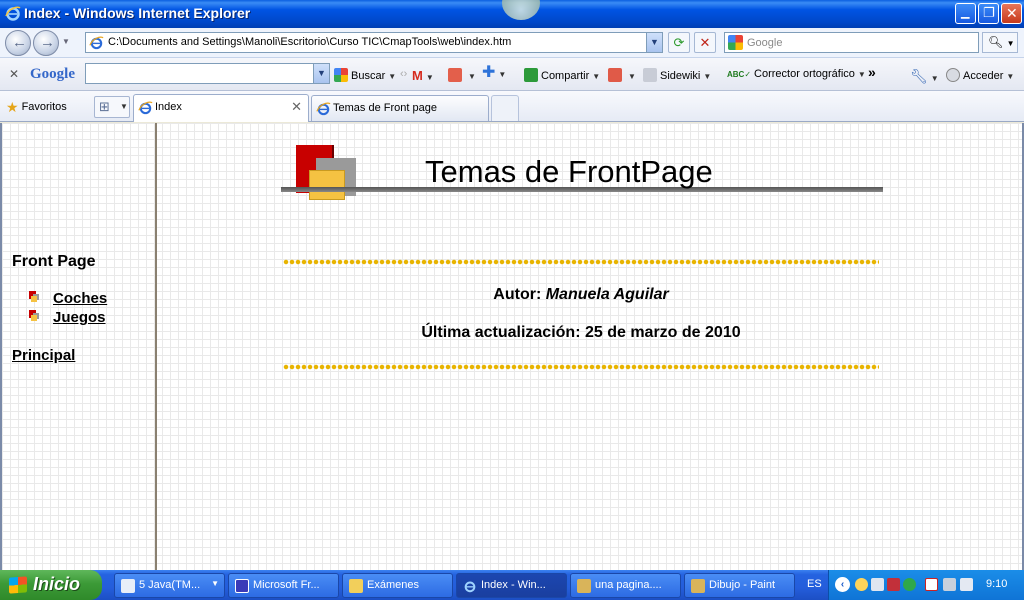  What do you see at coordinates (51, 585) in the screenshot?
I see `start-button: Inicio` at bounding box center [51, 585].